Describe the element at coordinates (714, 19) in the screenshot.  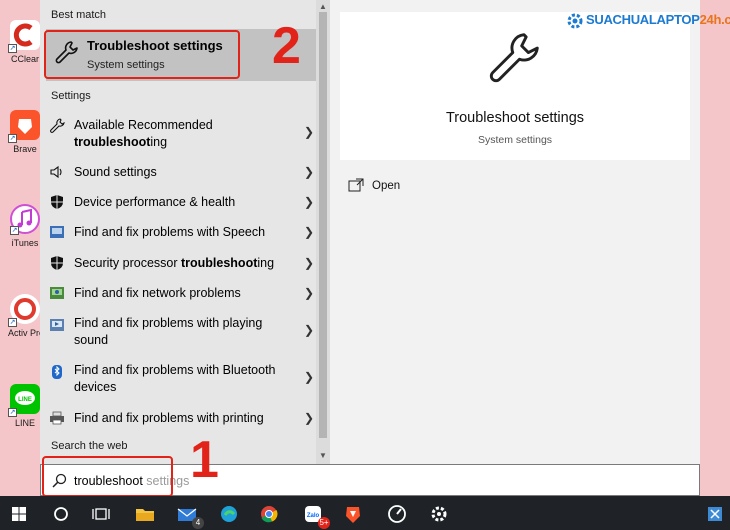
I see `watermark-suffix: 24h.com` at that location.